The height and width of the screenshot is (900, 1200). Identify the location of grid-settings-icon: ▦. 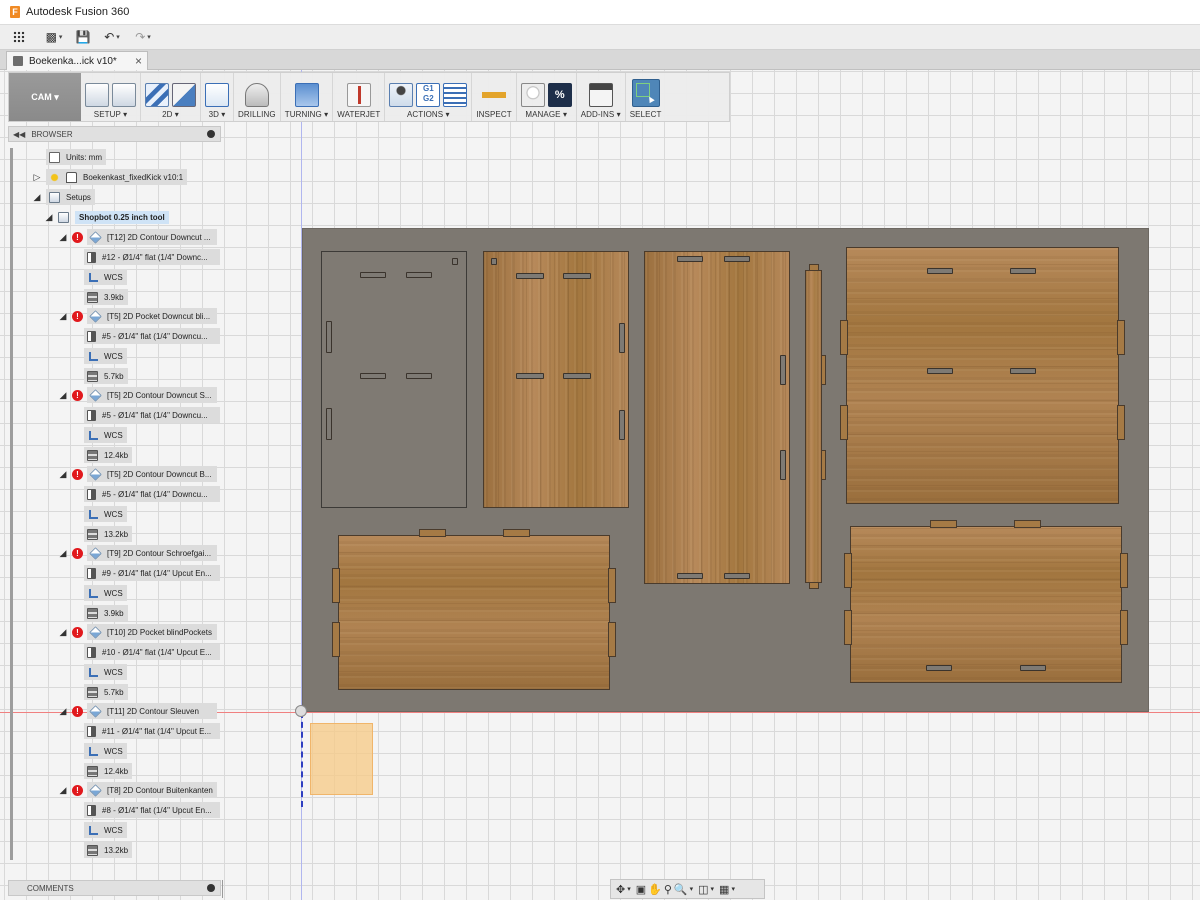
(724, 889).